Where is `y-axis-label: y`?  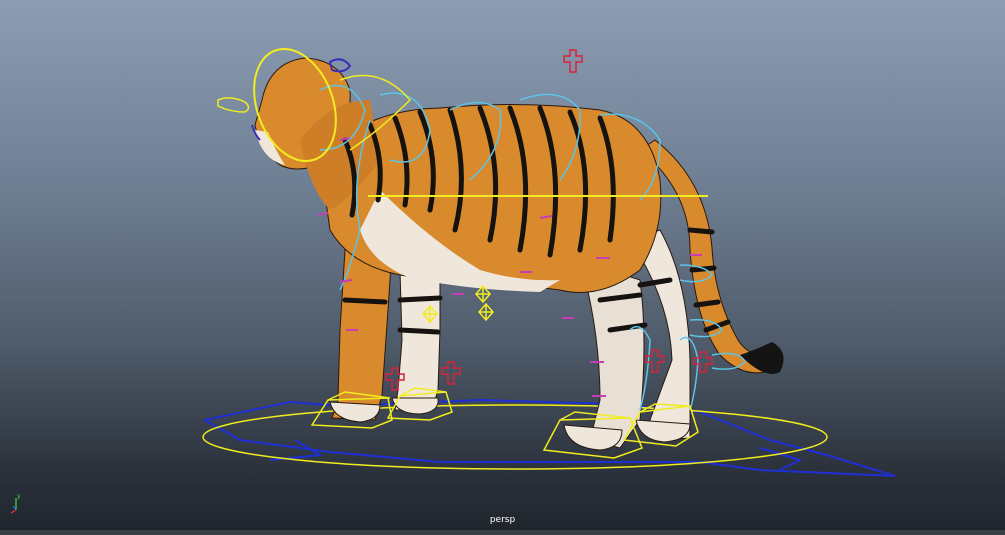 y-axis-label: y is located at coordinates (19, 496).